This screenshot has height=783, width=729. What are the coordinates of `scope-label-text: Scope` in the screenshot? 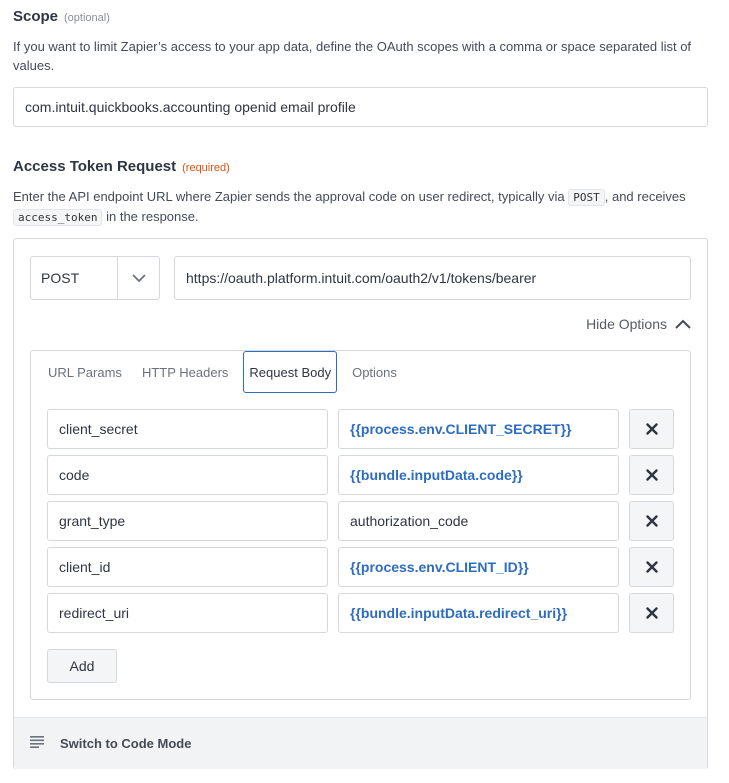 It's located at (36, 16).